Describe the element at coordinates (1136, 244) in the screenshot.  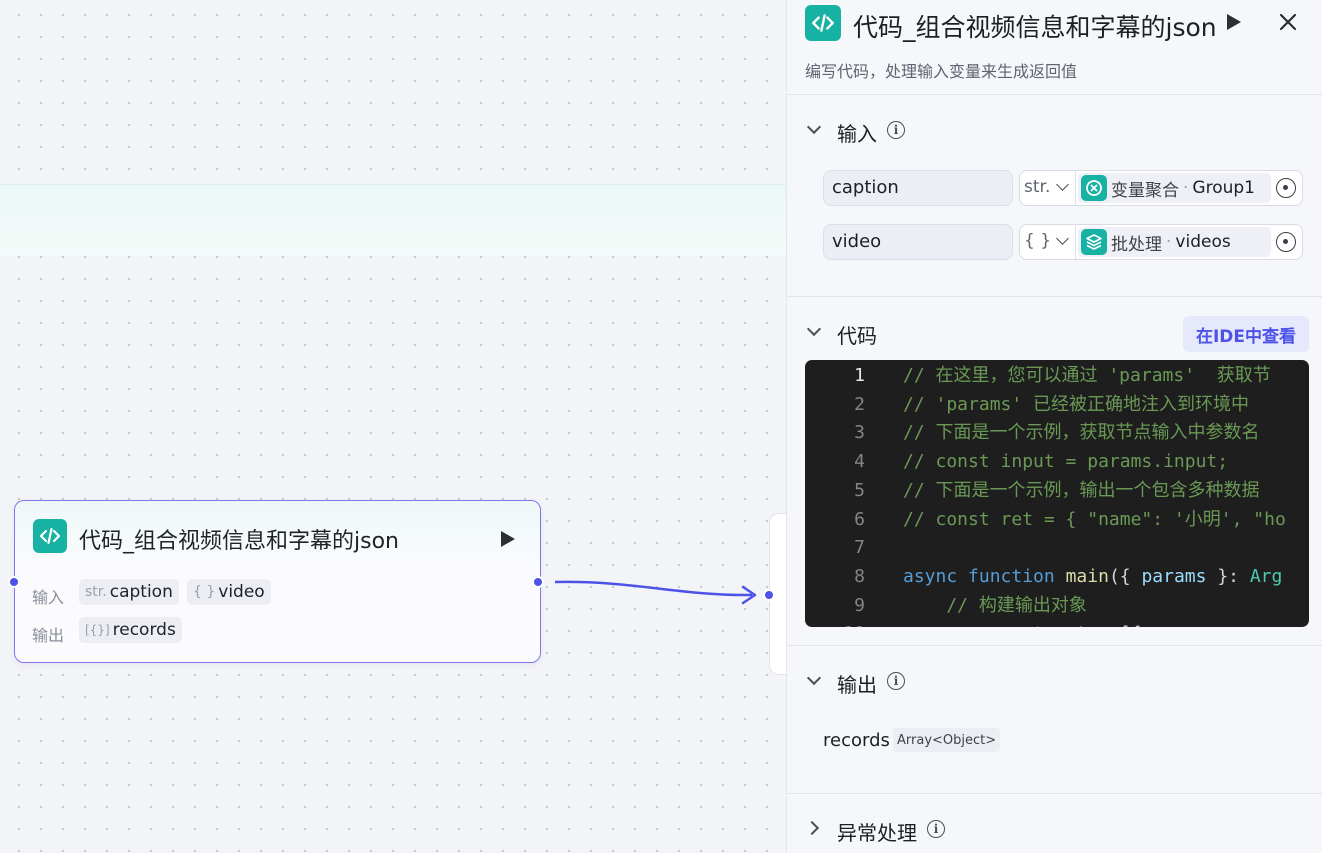
I see `reference-source: 批处理` at that location.